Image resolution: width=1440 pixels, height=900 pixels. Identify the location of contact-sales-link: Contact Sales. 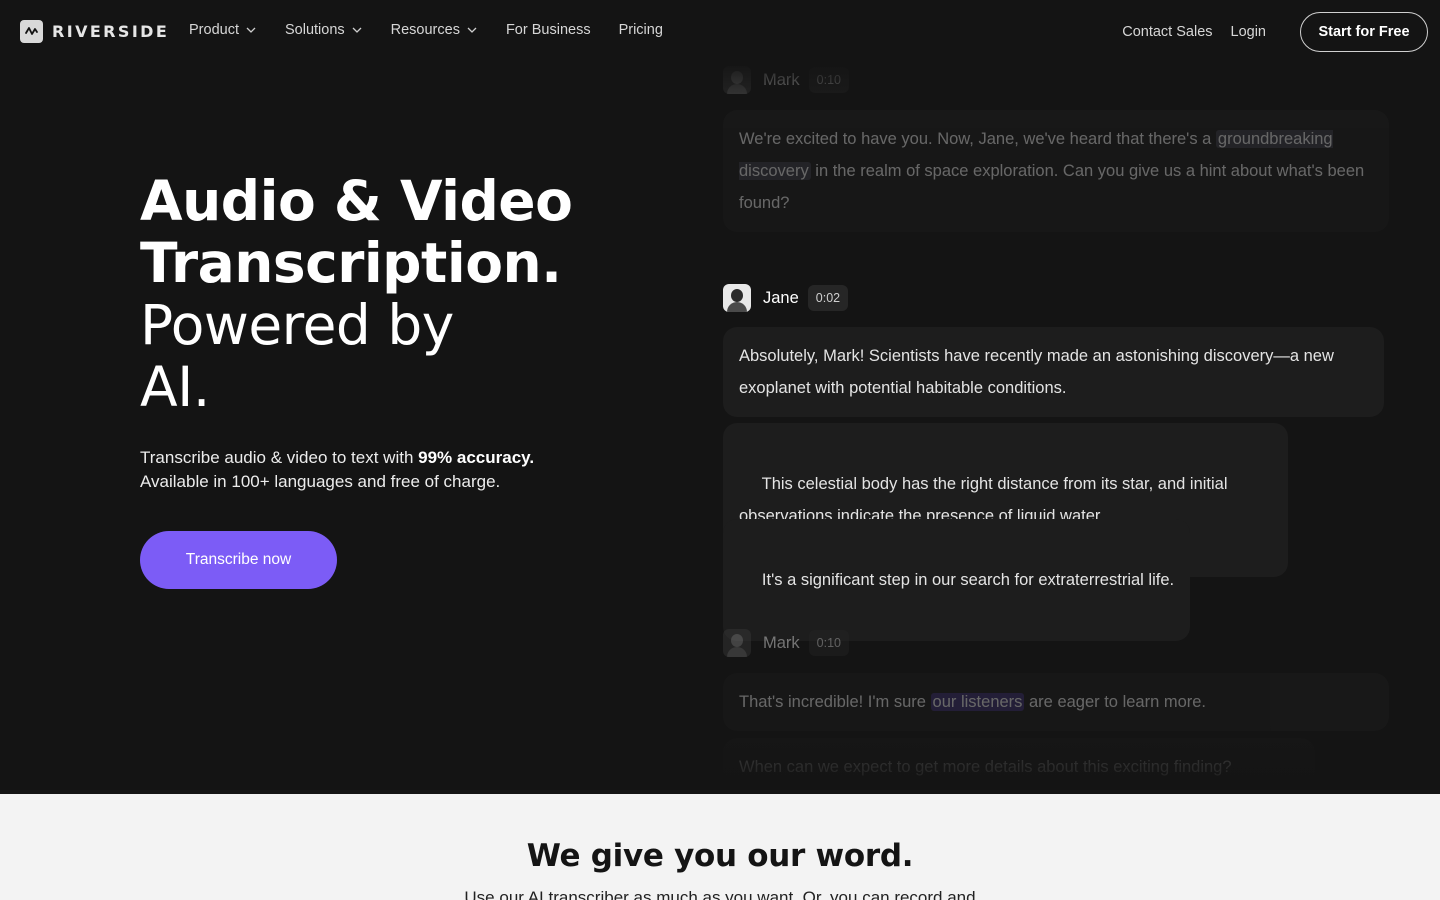
(1167, 32).